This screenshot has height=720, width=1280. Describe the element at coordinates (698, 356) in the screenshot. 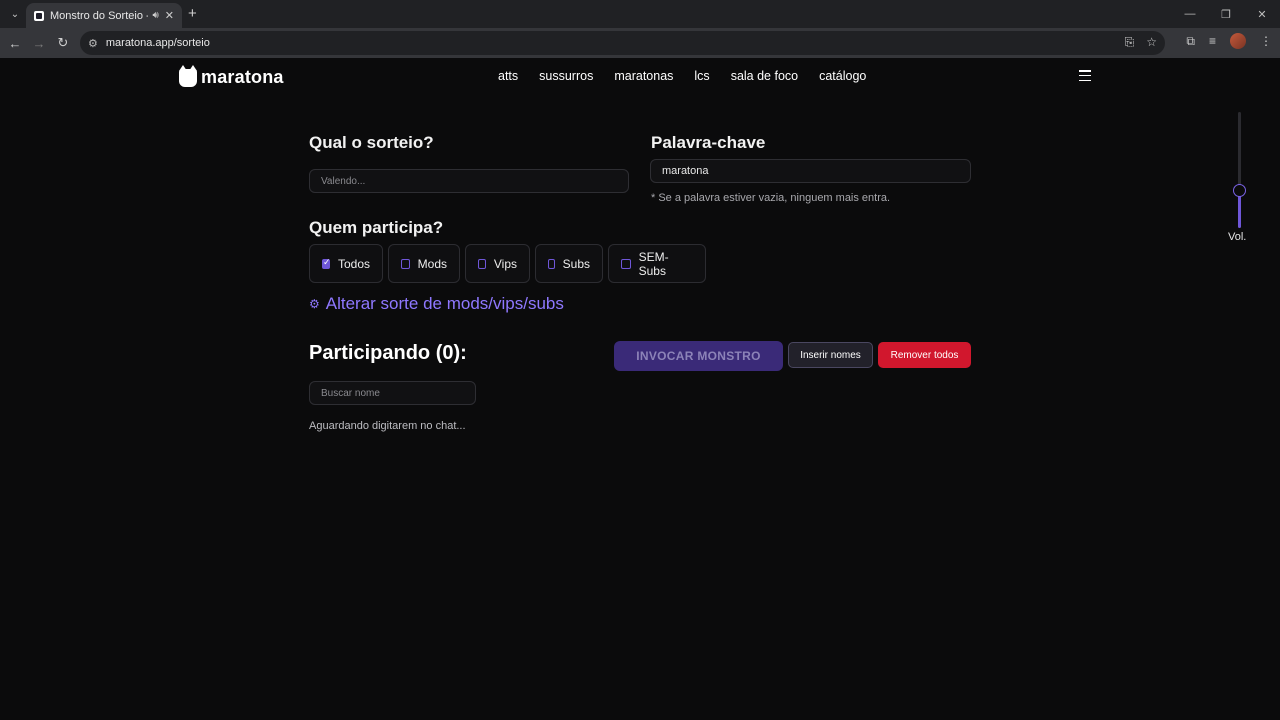

I see `invoke-monster-button: INVOCAR MONSTRO` at that location.